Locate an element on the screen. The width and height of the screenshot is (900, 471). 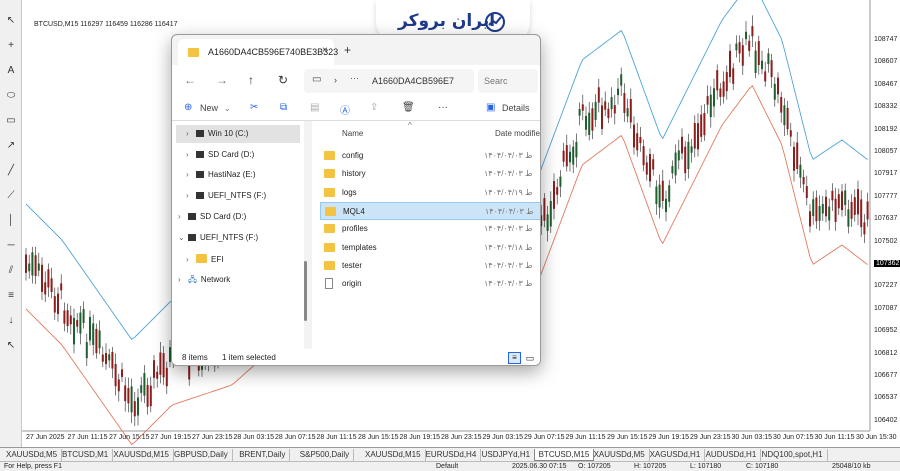
cursor-icon: ↖ is located at coordinates (11, 21).